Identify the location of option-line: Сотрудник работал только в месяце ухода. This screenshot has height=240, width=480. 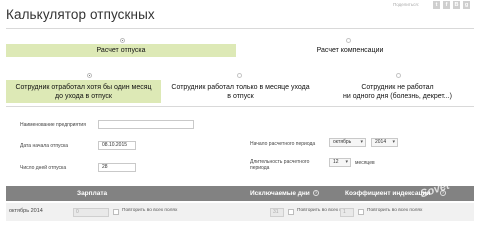
(240, 87).